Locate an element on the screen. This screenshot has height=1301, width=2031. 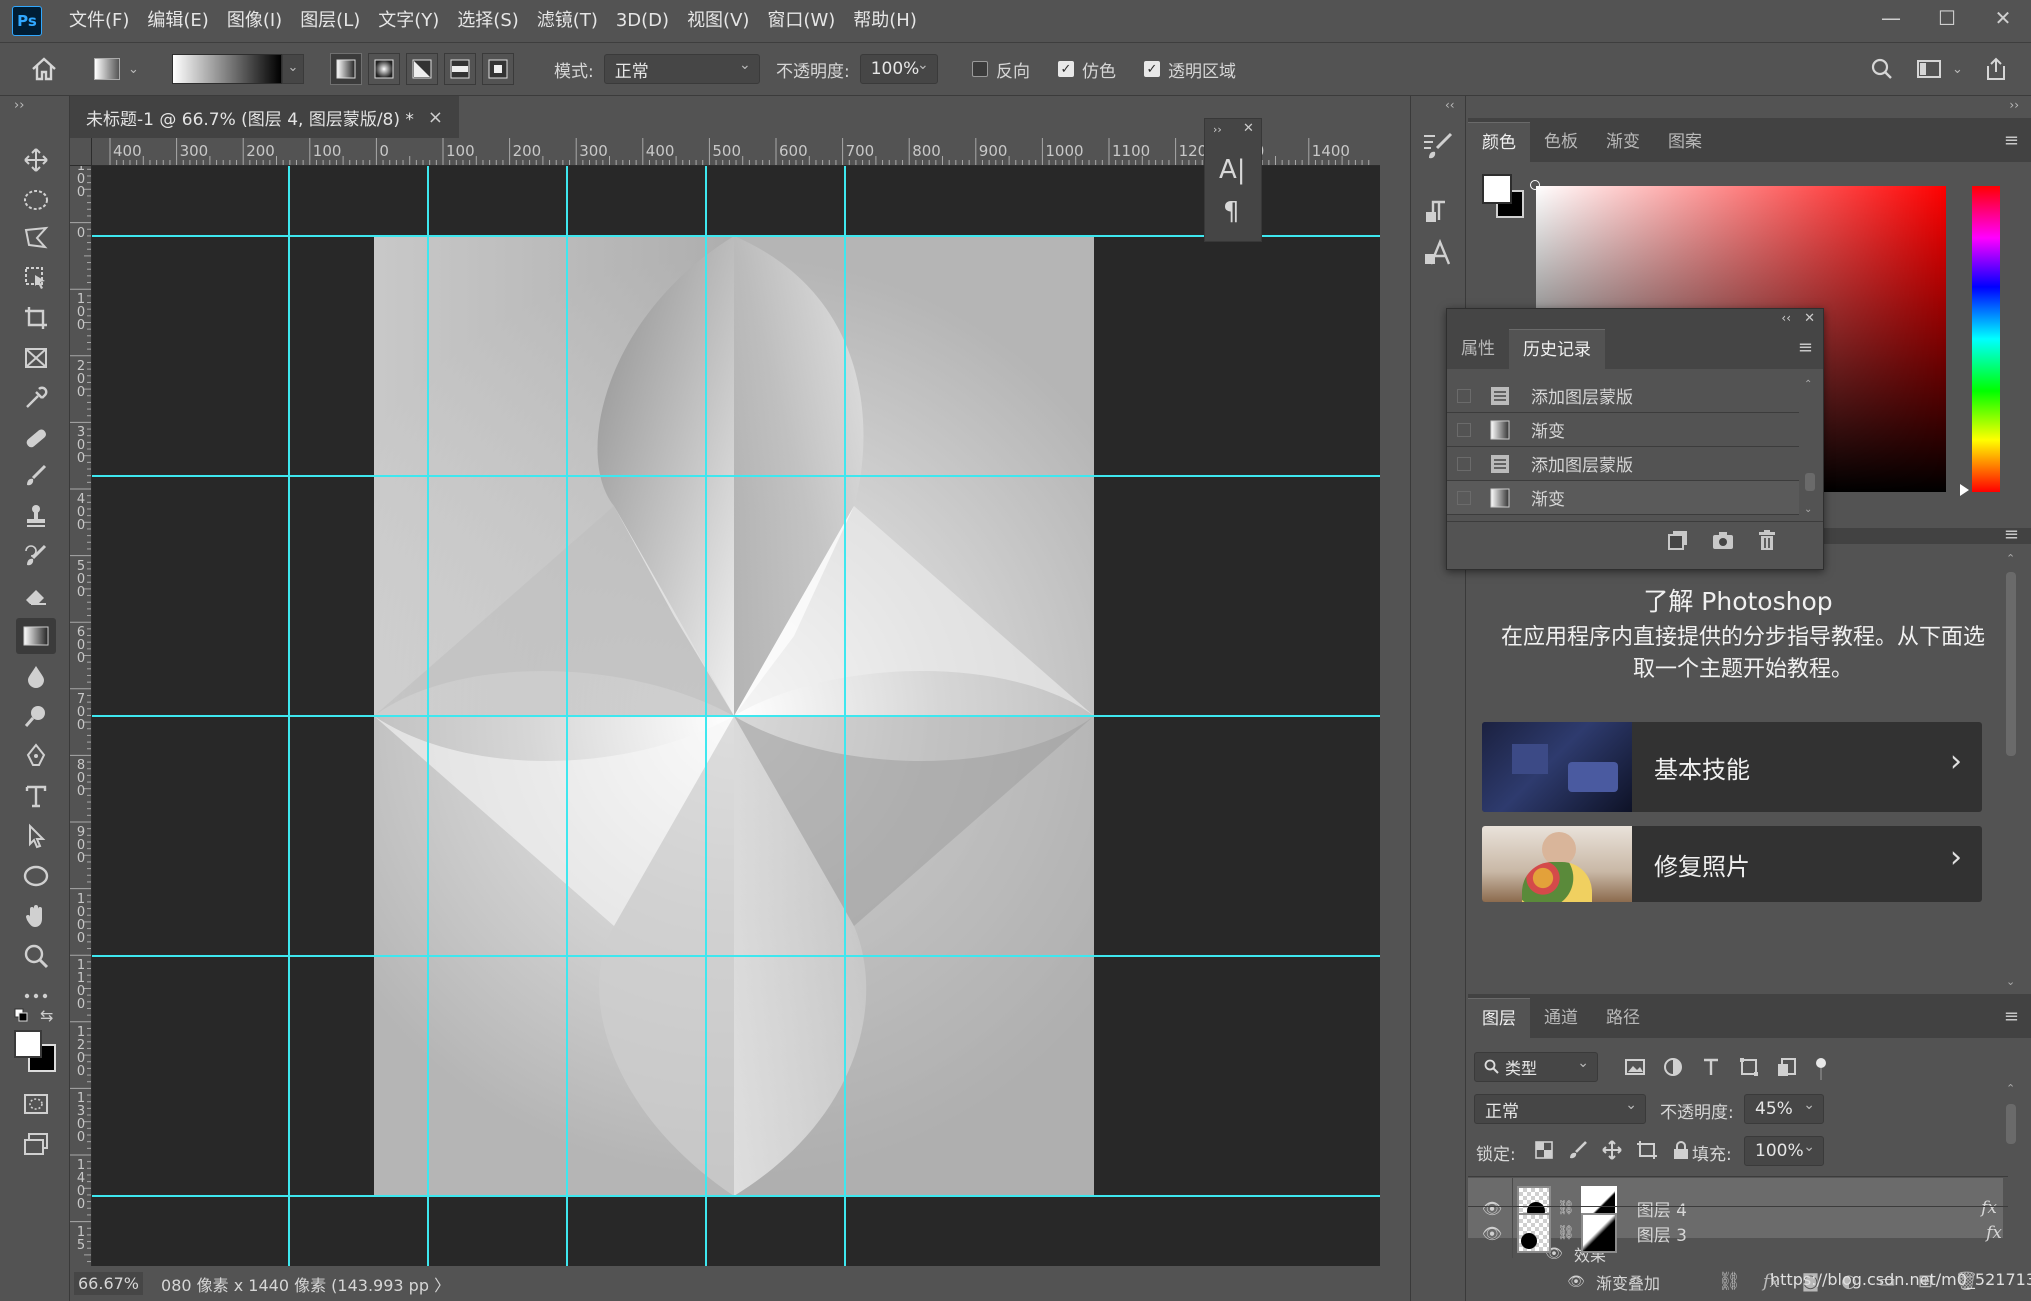
menu-image: 图像(I) is located at coordinates (254, 21).